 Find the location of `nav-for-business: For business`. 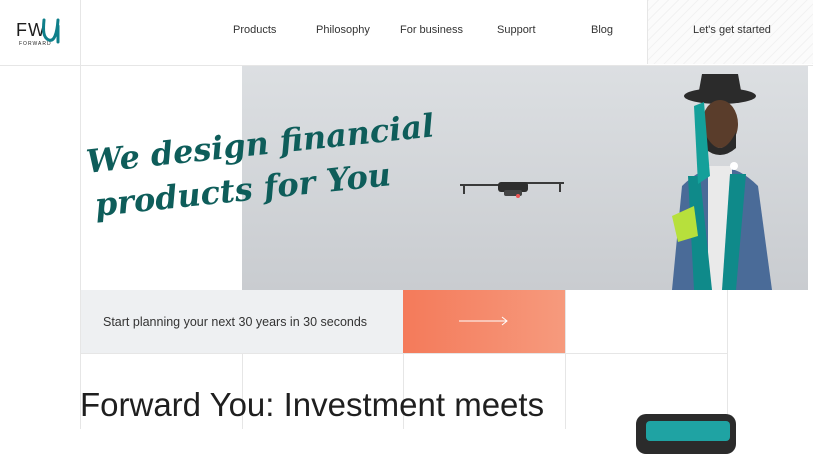

nav-for-business: For business is located at coordinates (431, 30).